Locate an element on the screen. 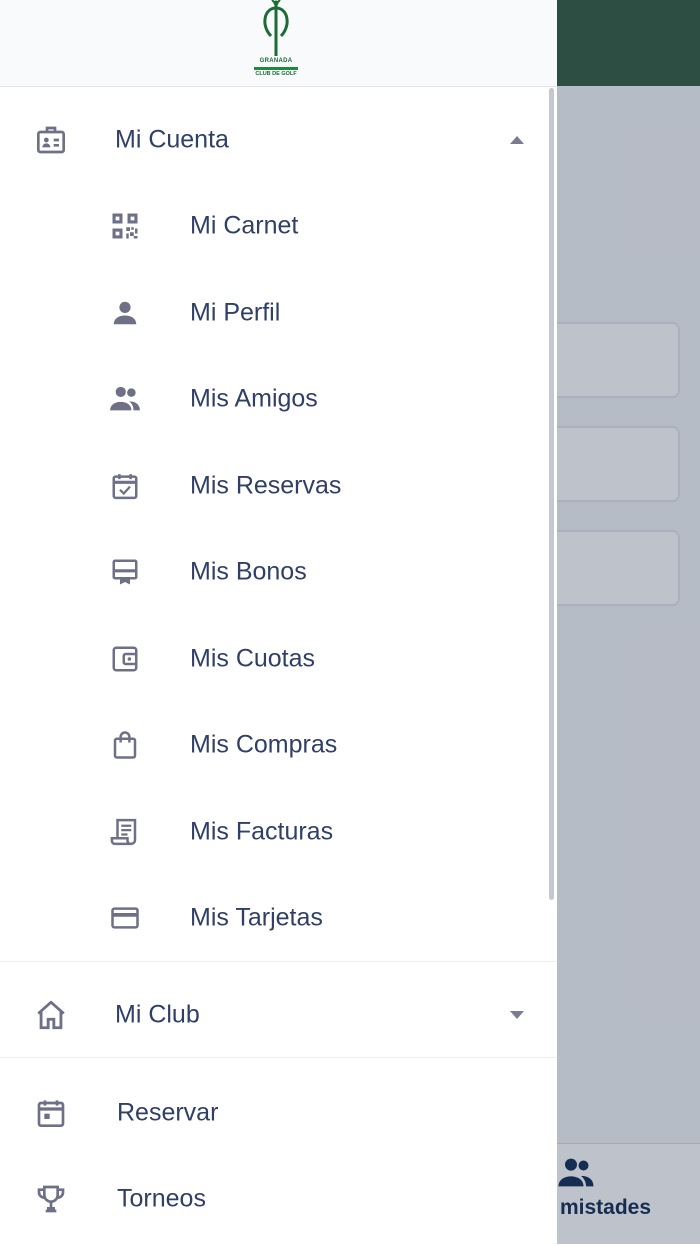  chevron-down-icon is located at coordinates (517, 1015).